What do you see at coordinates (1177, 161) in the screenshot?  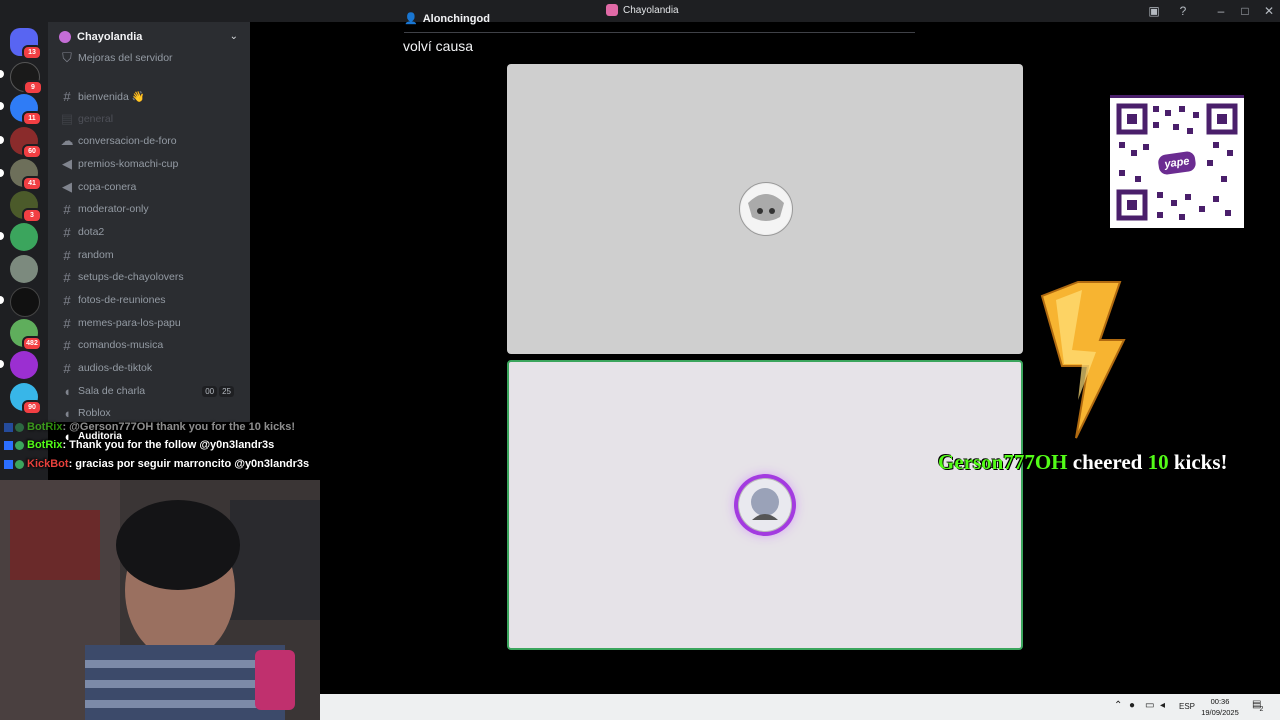 I see `qr-code: yape` at bounding box center [1177, 161].